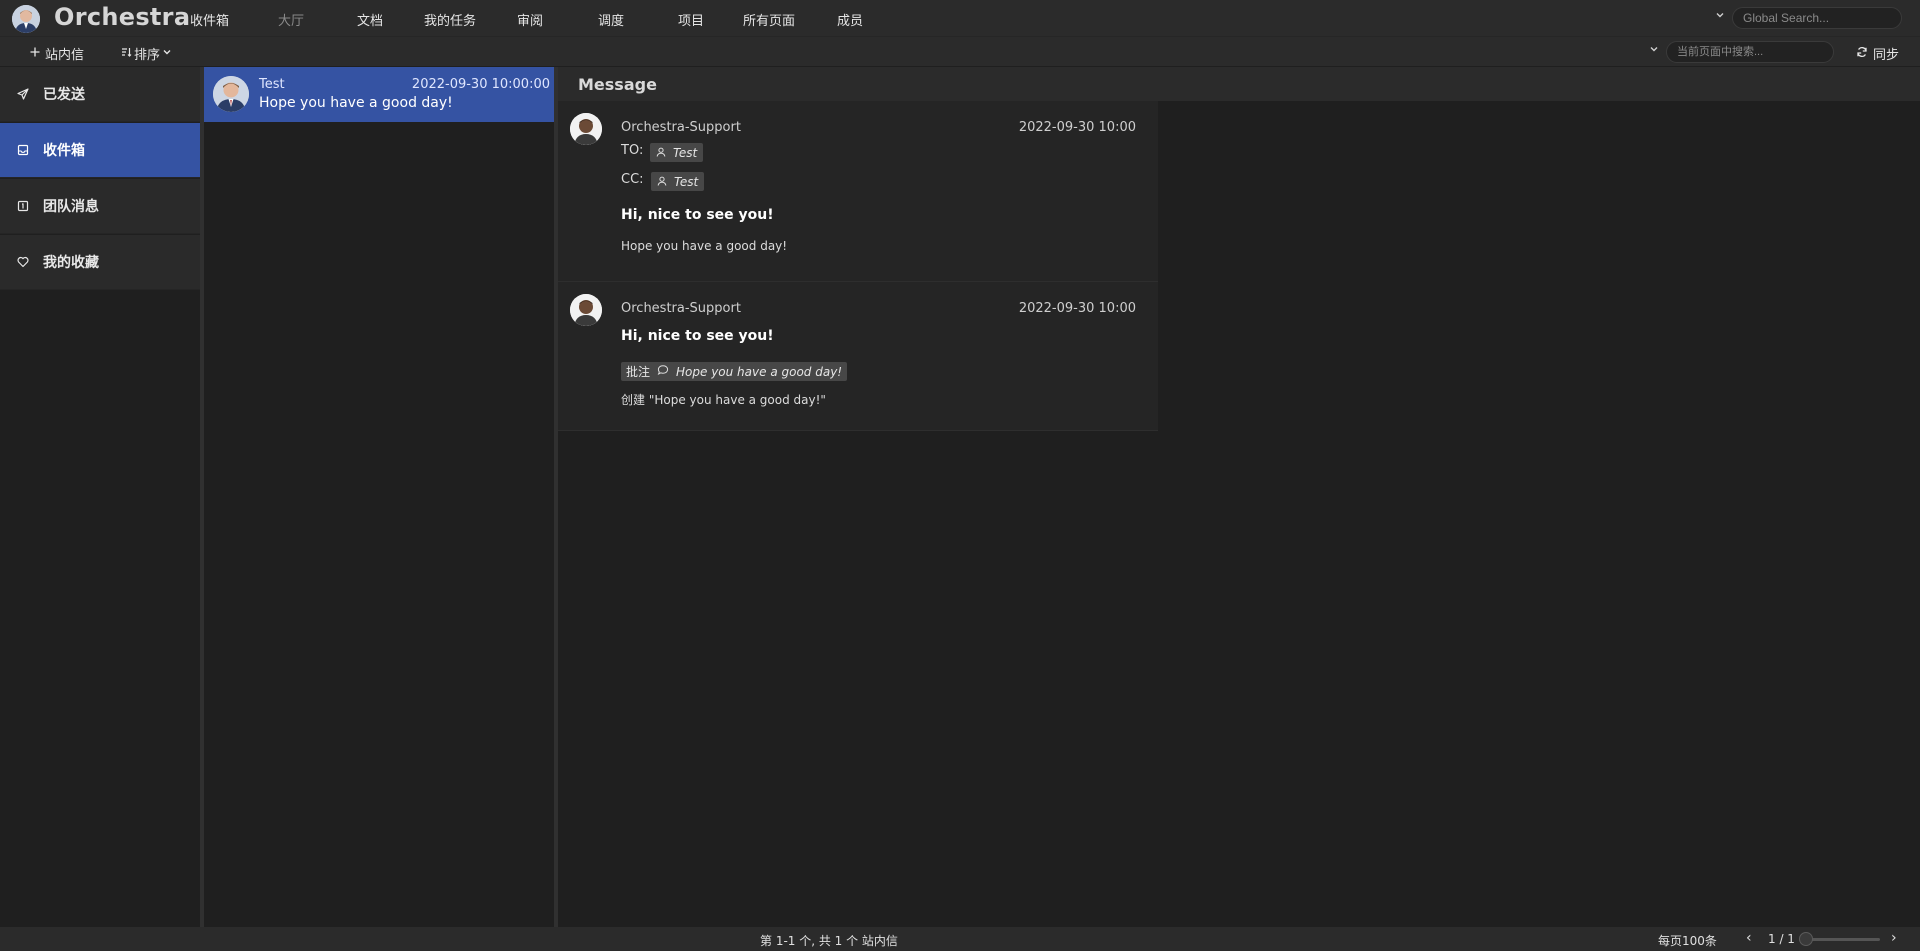 This screenshot has width=1920, height=951. I want to click on to-label: TO:, so click(632, 150).